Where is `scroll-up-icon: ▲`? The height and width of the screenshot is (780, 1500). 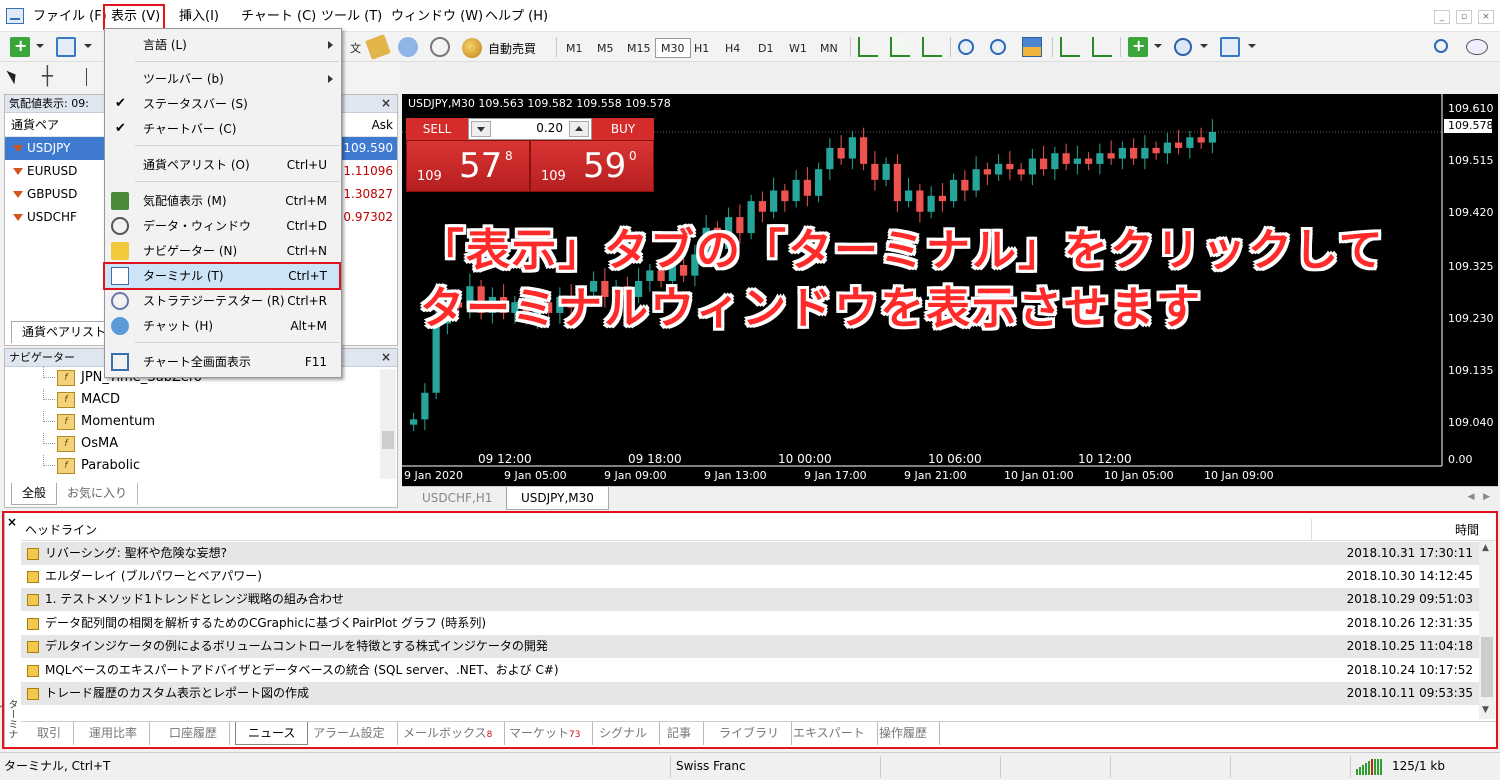 scroll-up-icon: ▲ is located at coordinates (1485, 548).